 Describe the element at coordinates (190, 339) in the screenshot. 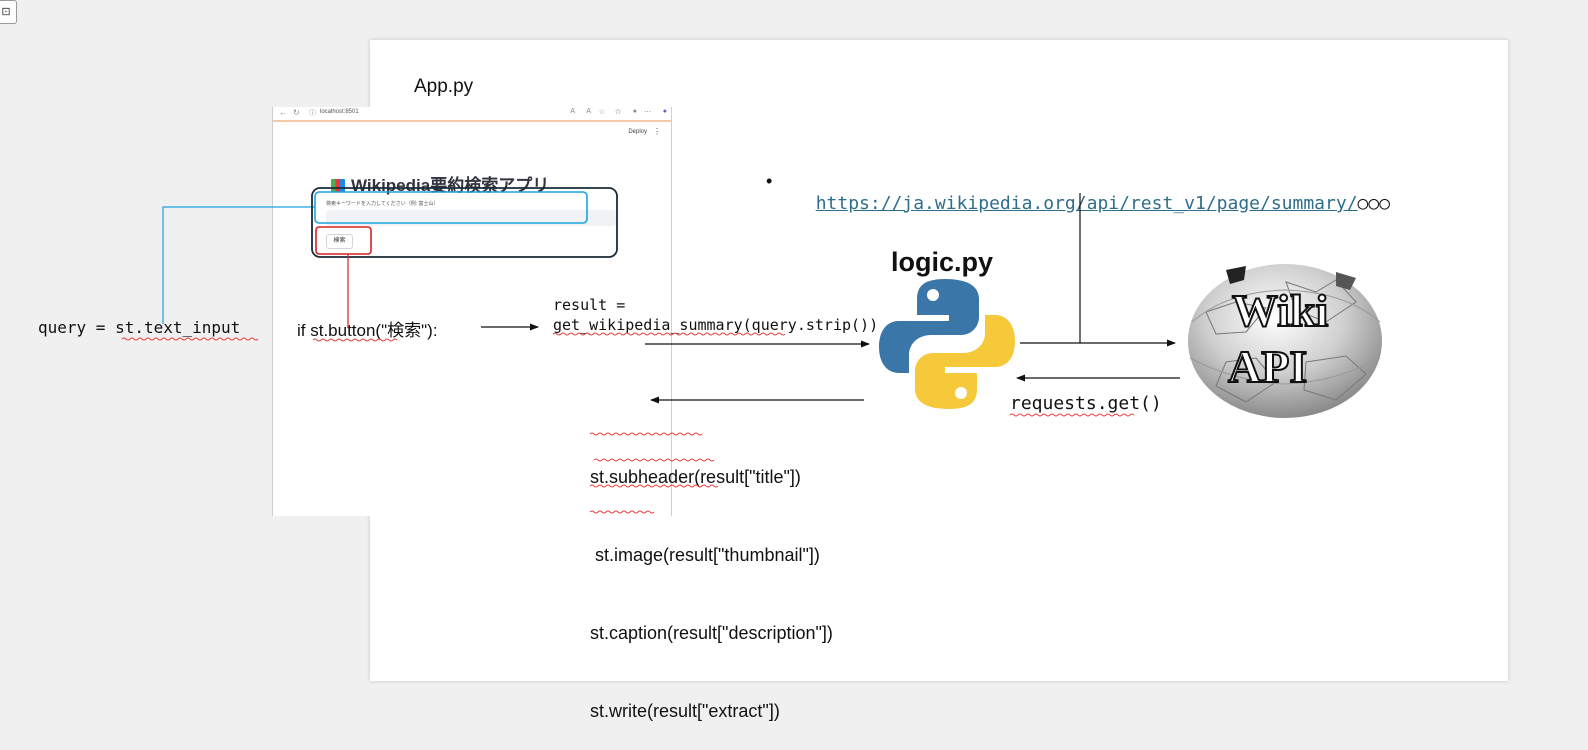

I see `squiggle-query` at that location.